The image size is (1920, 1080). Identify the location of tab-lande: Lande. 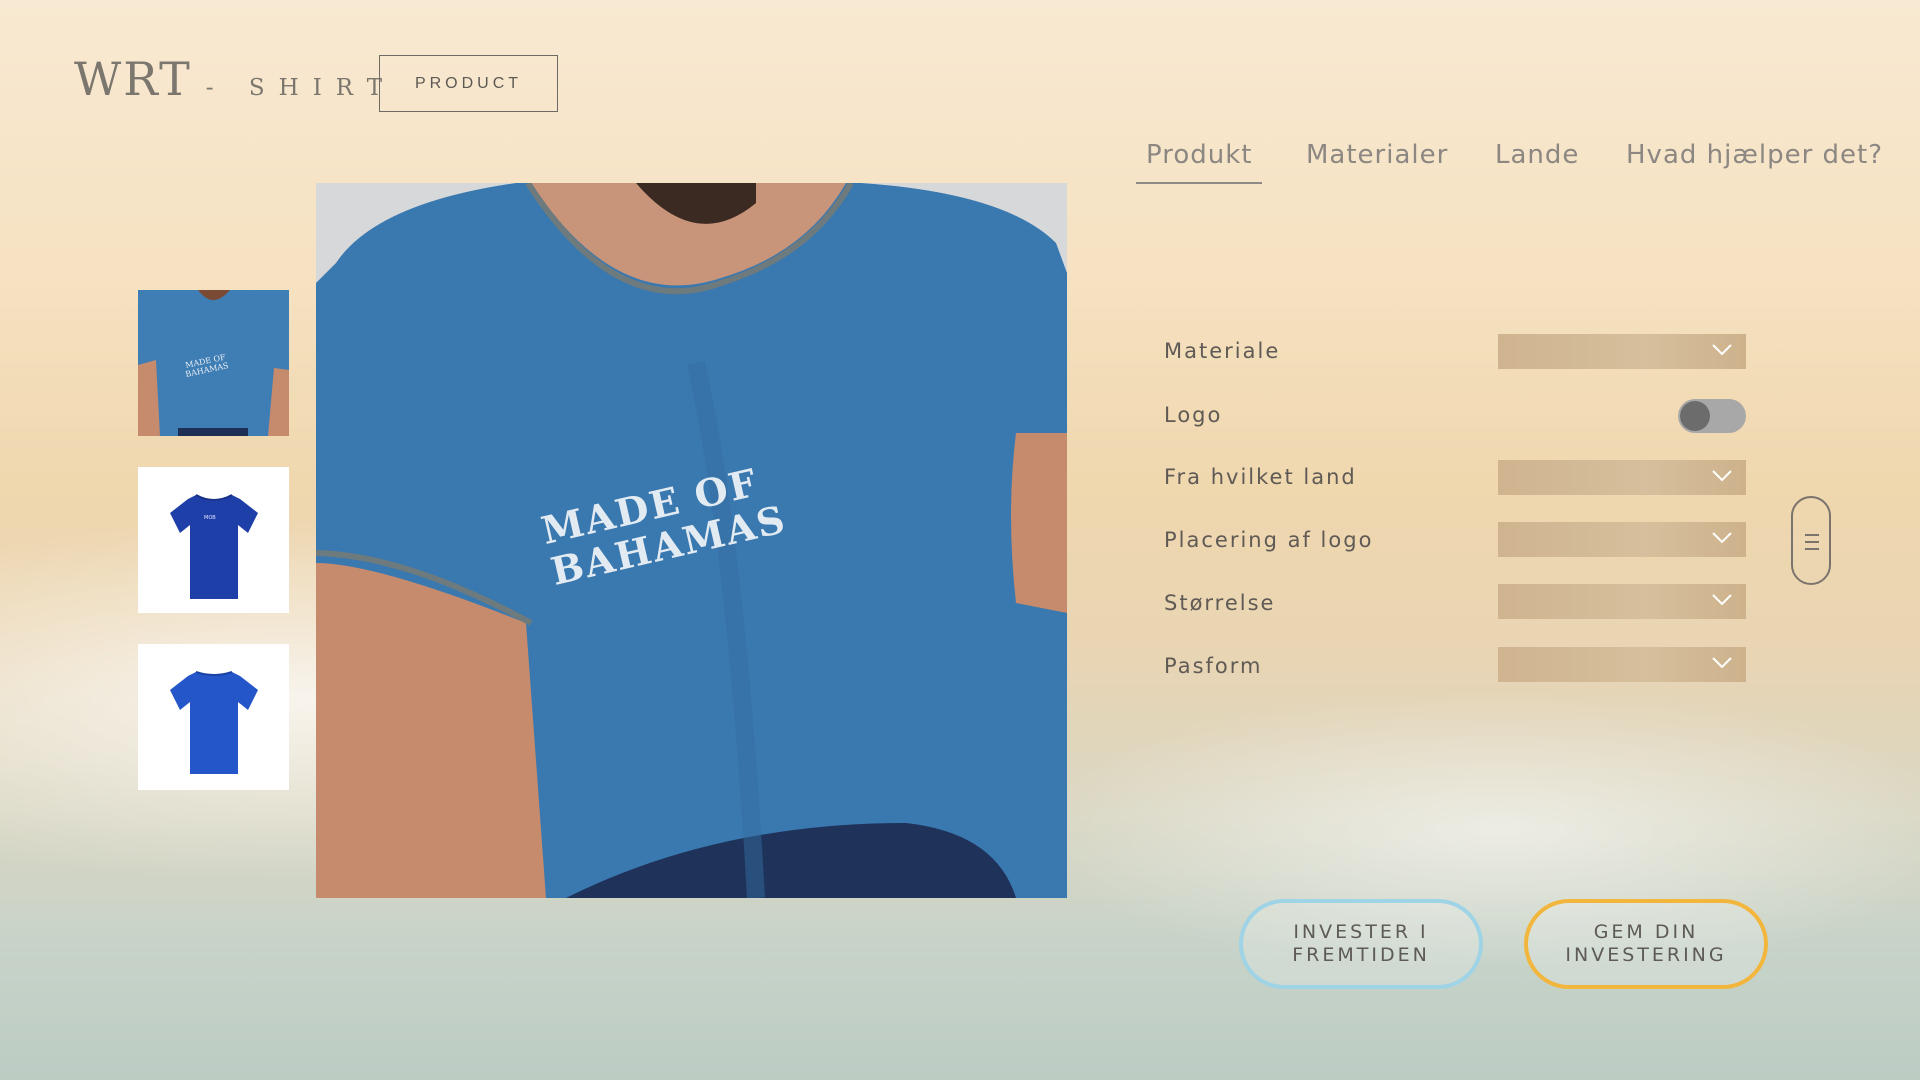
(1537, 162).